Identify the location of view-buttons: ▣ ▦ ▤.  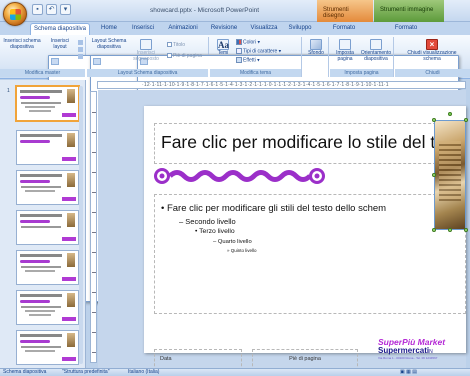
(408, 372).